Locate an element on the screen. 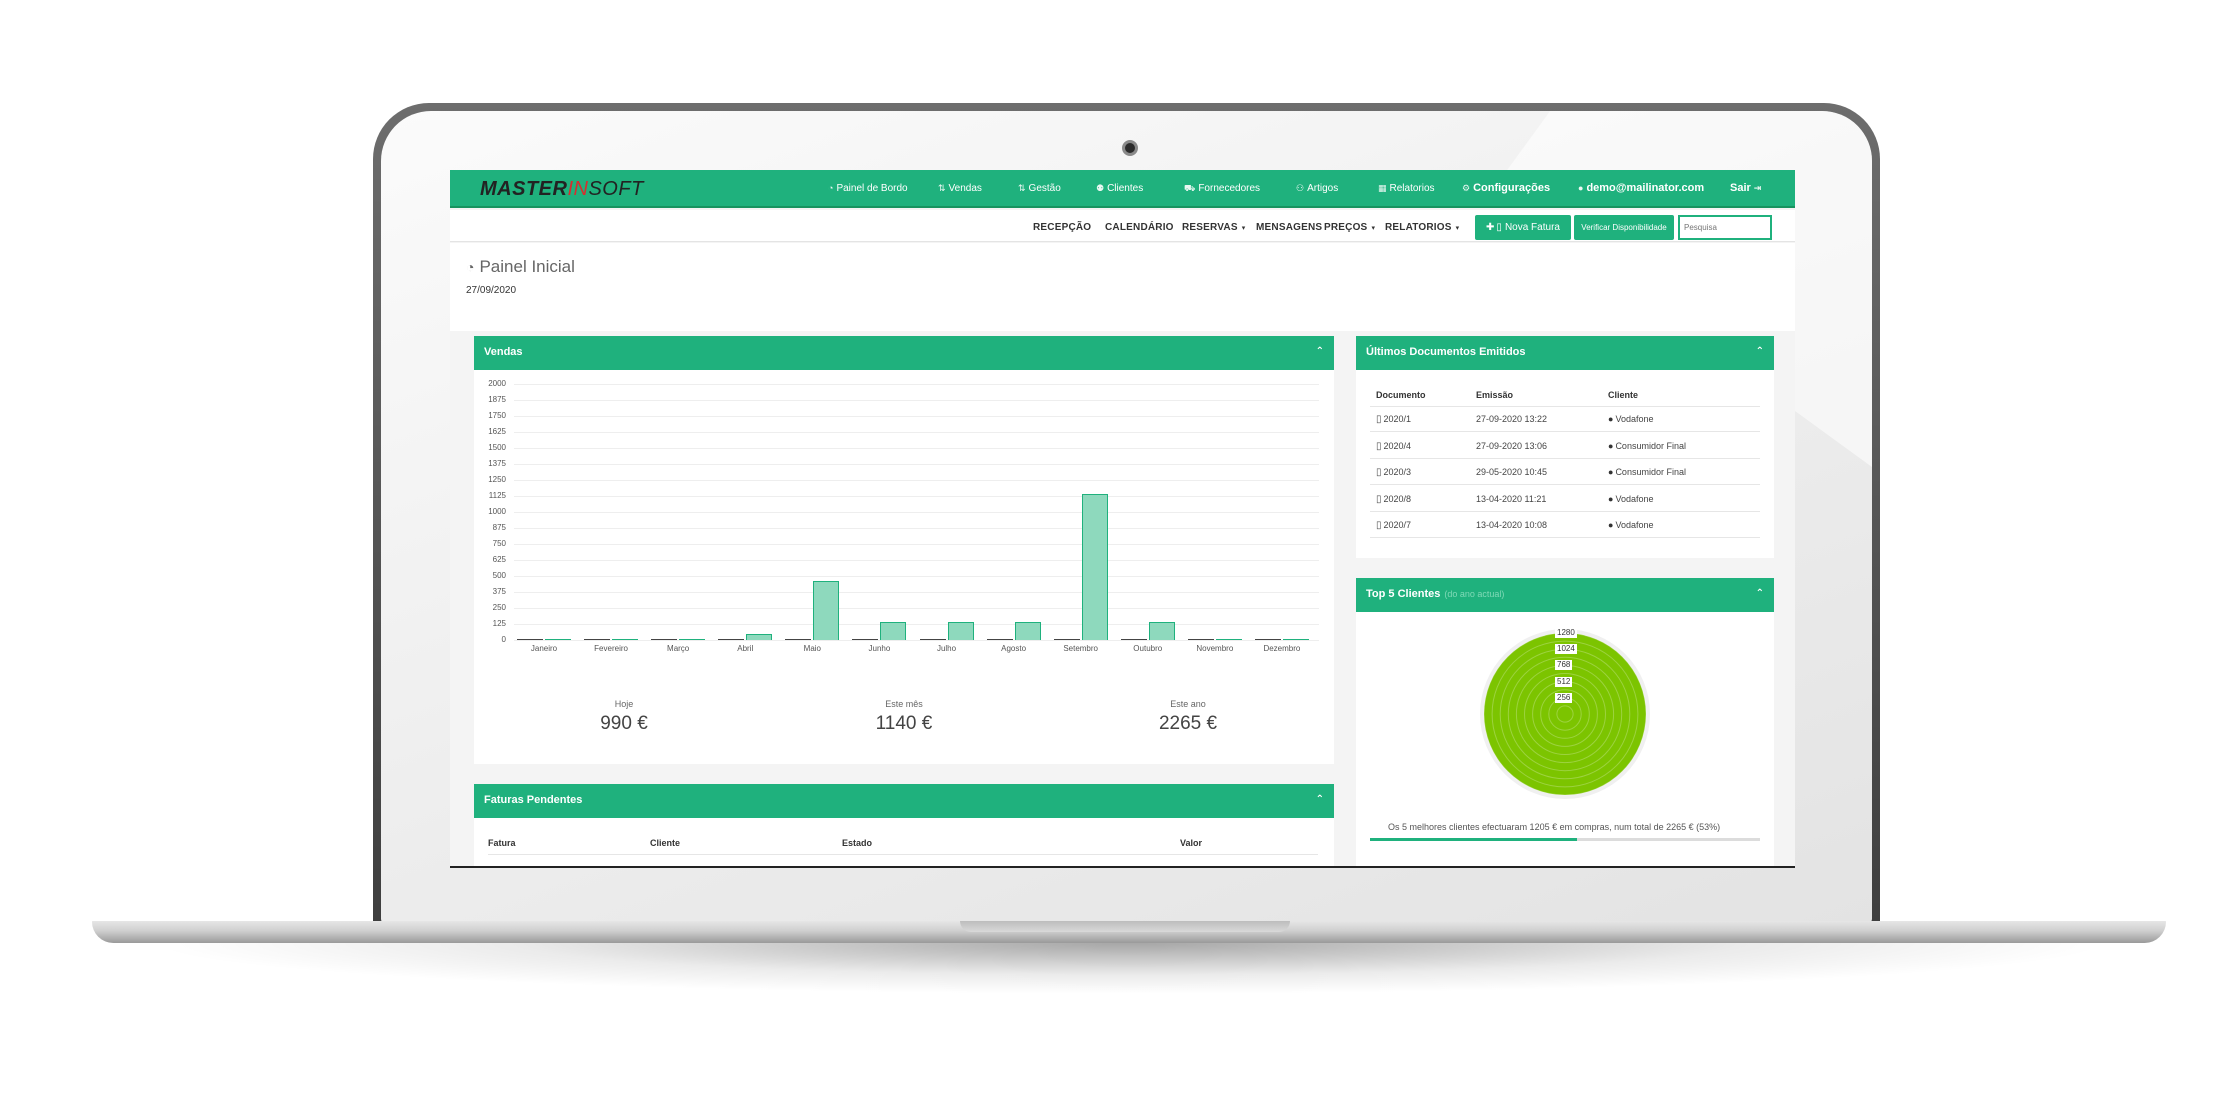  document-cell: ▯ 2020/3 is located at coordinates (1393, 472).